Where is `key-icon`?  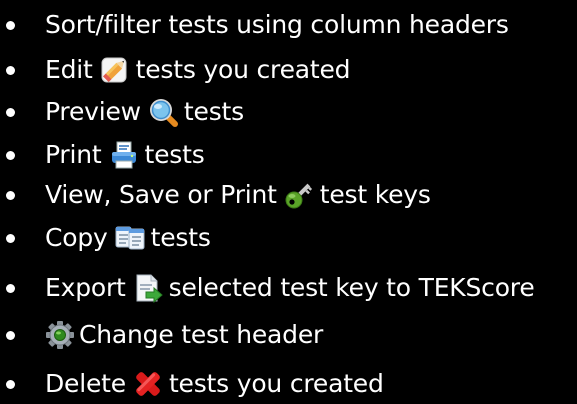 key-icon is located at coordinates (299, 195).